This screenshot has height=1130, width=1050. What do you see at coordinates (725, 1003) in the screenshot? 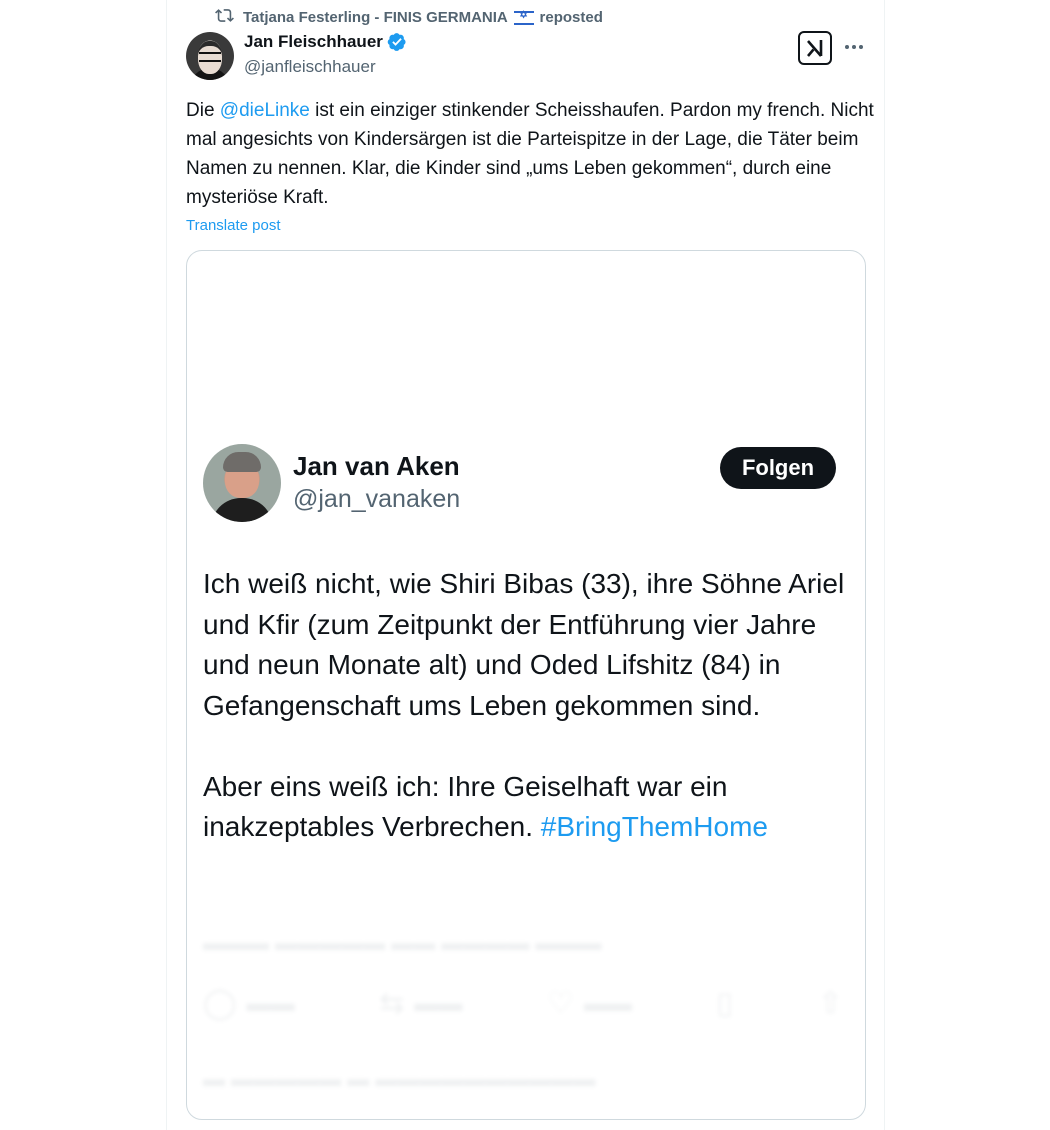
I see `bookmark-icon: ▯` at bounding box center [725, 1003].